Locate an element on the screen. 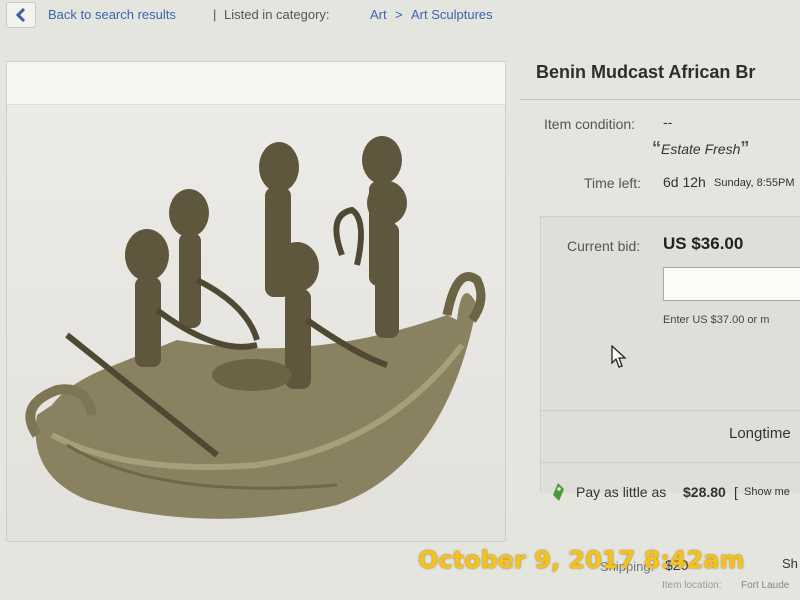 The image size is (800, 600). image-header-strip is located at coordinates (256, 83).